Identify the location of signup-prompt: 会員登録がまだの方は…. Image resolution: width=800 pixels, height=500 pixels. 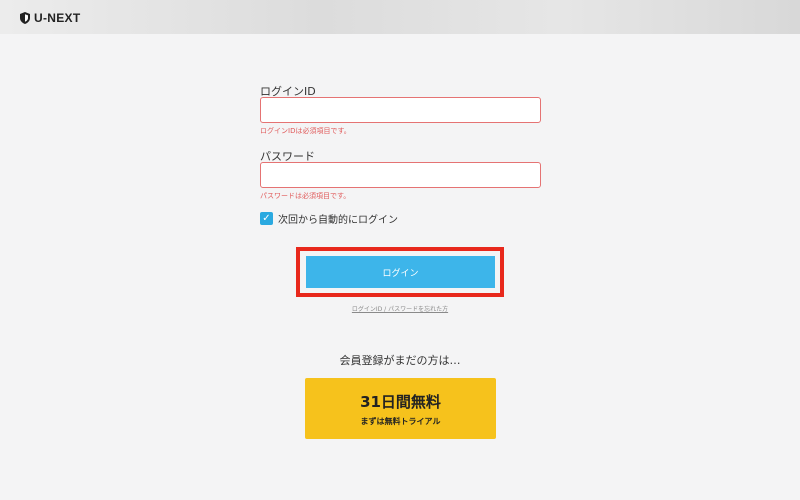
(400, 360).